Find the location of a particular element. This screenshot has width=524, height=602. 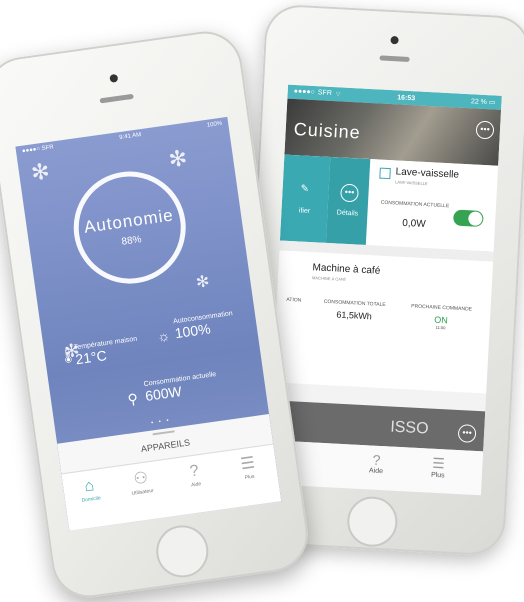

battery-label: 22 % is located at coordinates (479, 102).